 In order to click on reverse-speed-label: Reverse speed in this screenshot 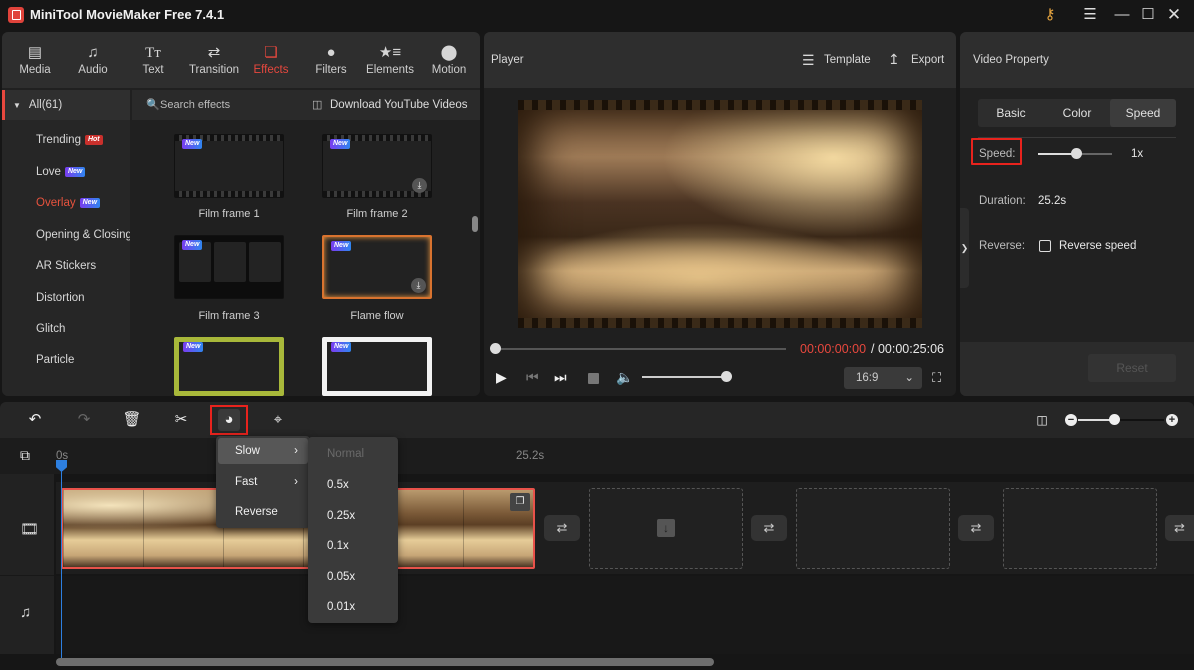, I will do `click(1097, 246)`.